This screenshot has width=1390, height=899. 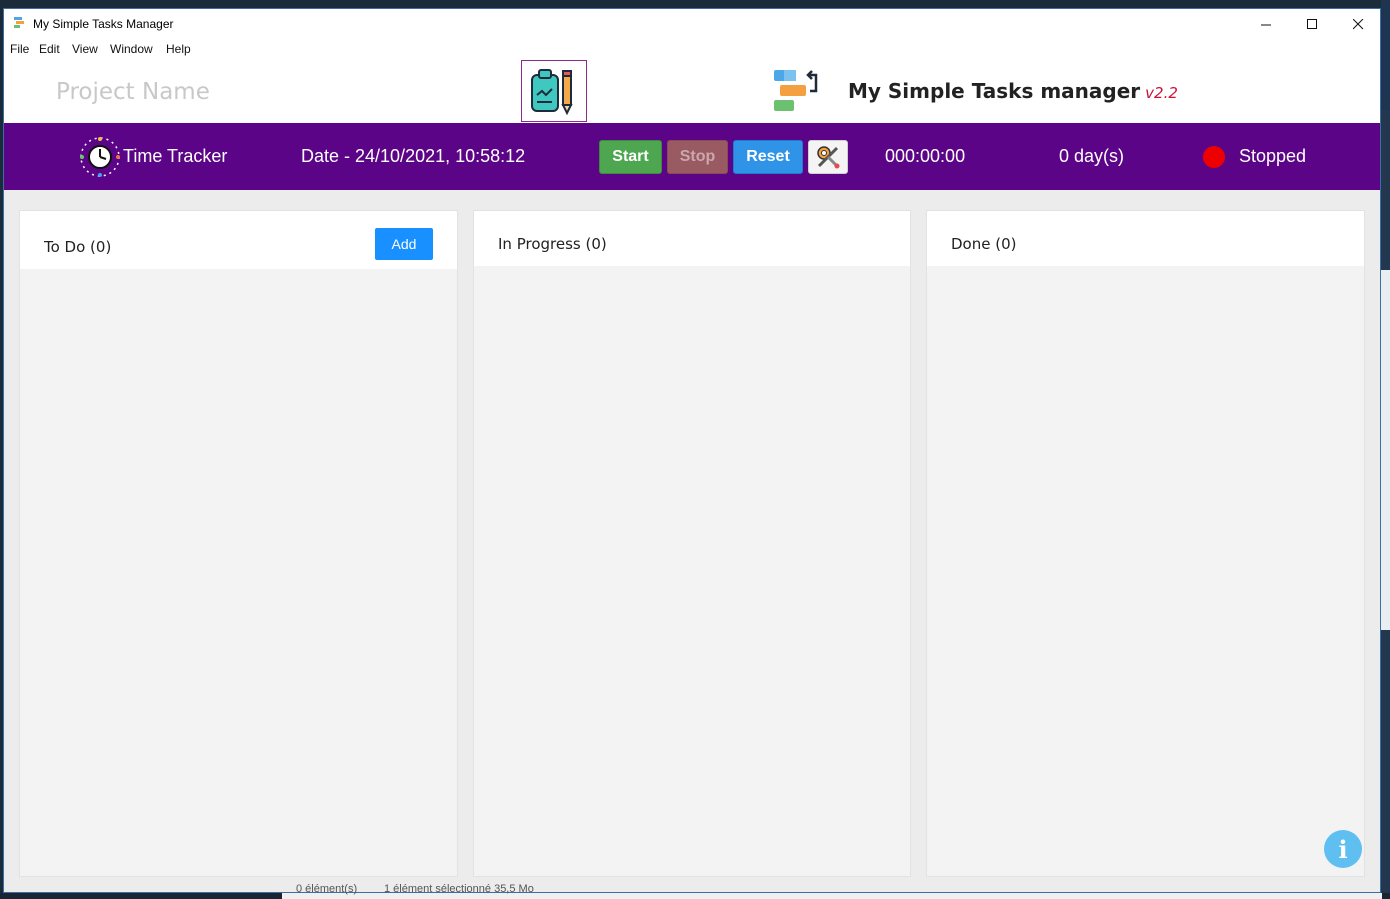 I want to click on brand-version: v2.2, so click(x=1161, y=93).